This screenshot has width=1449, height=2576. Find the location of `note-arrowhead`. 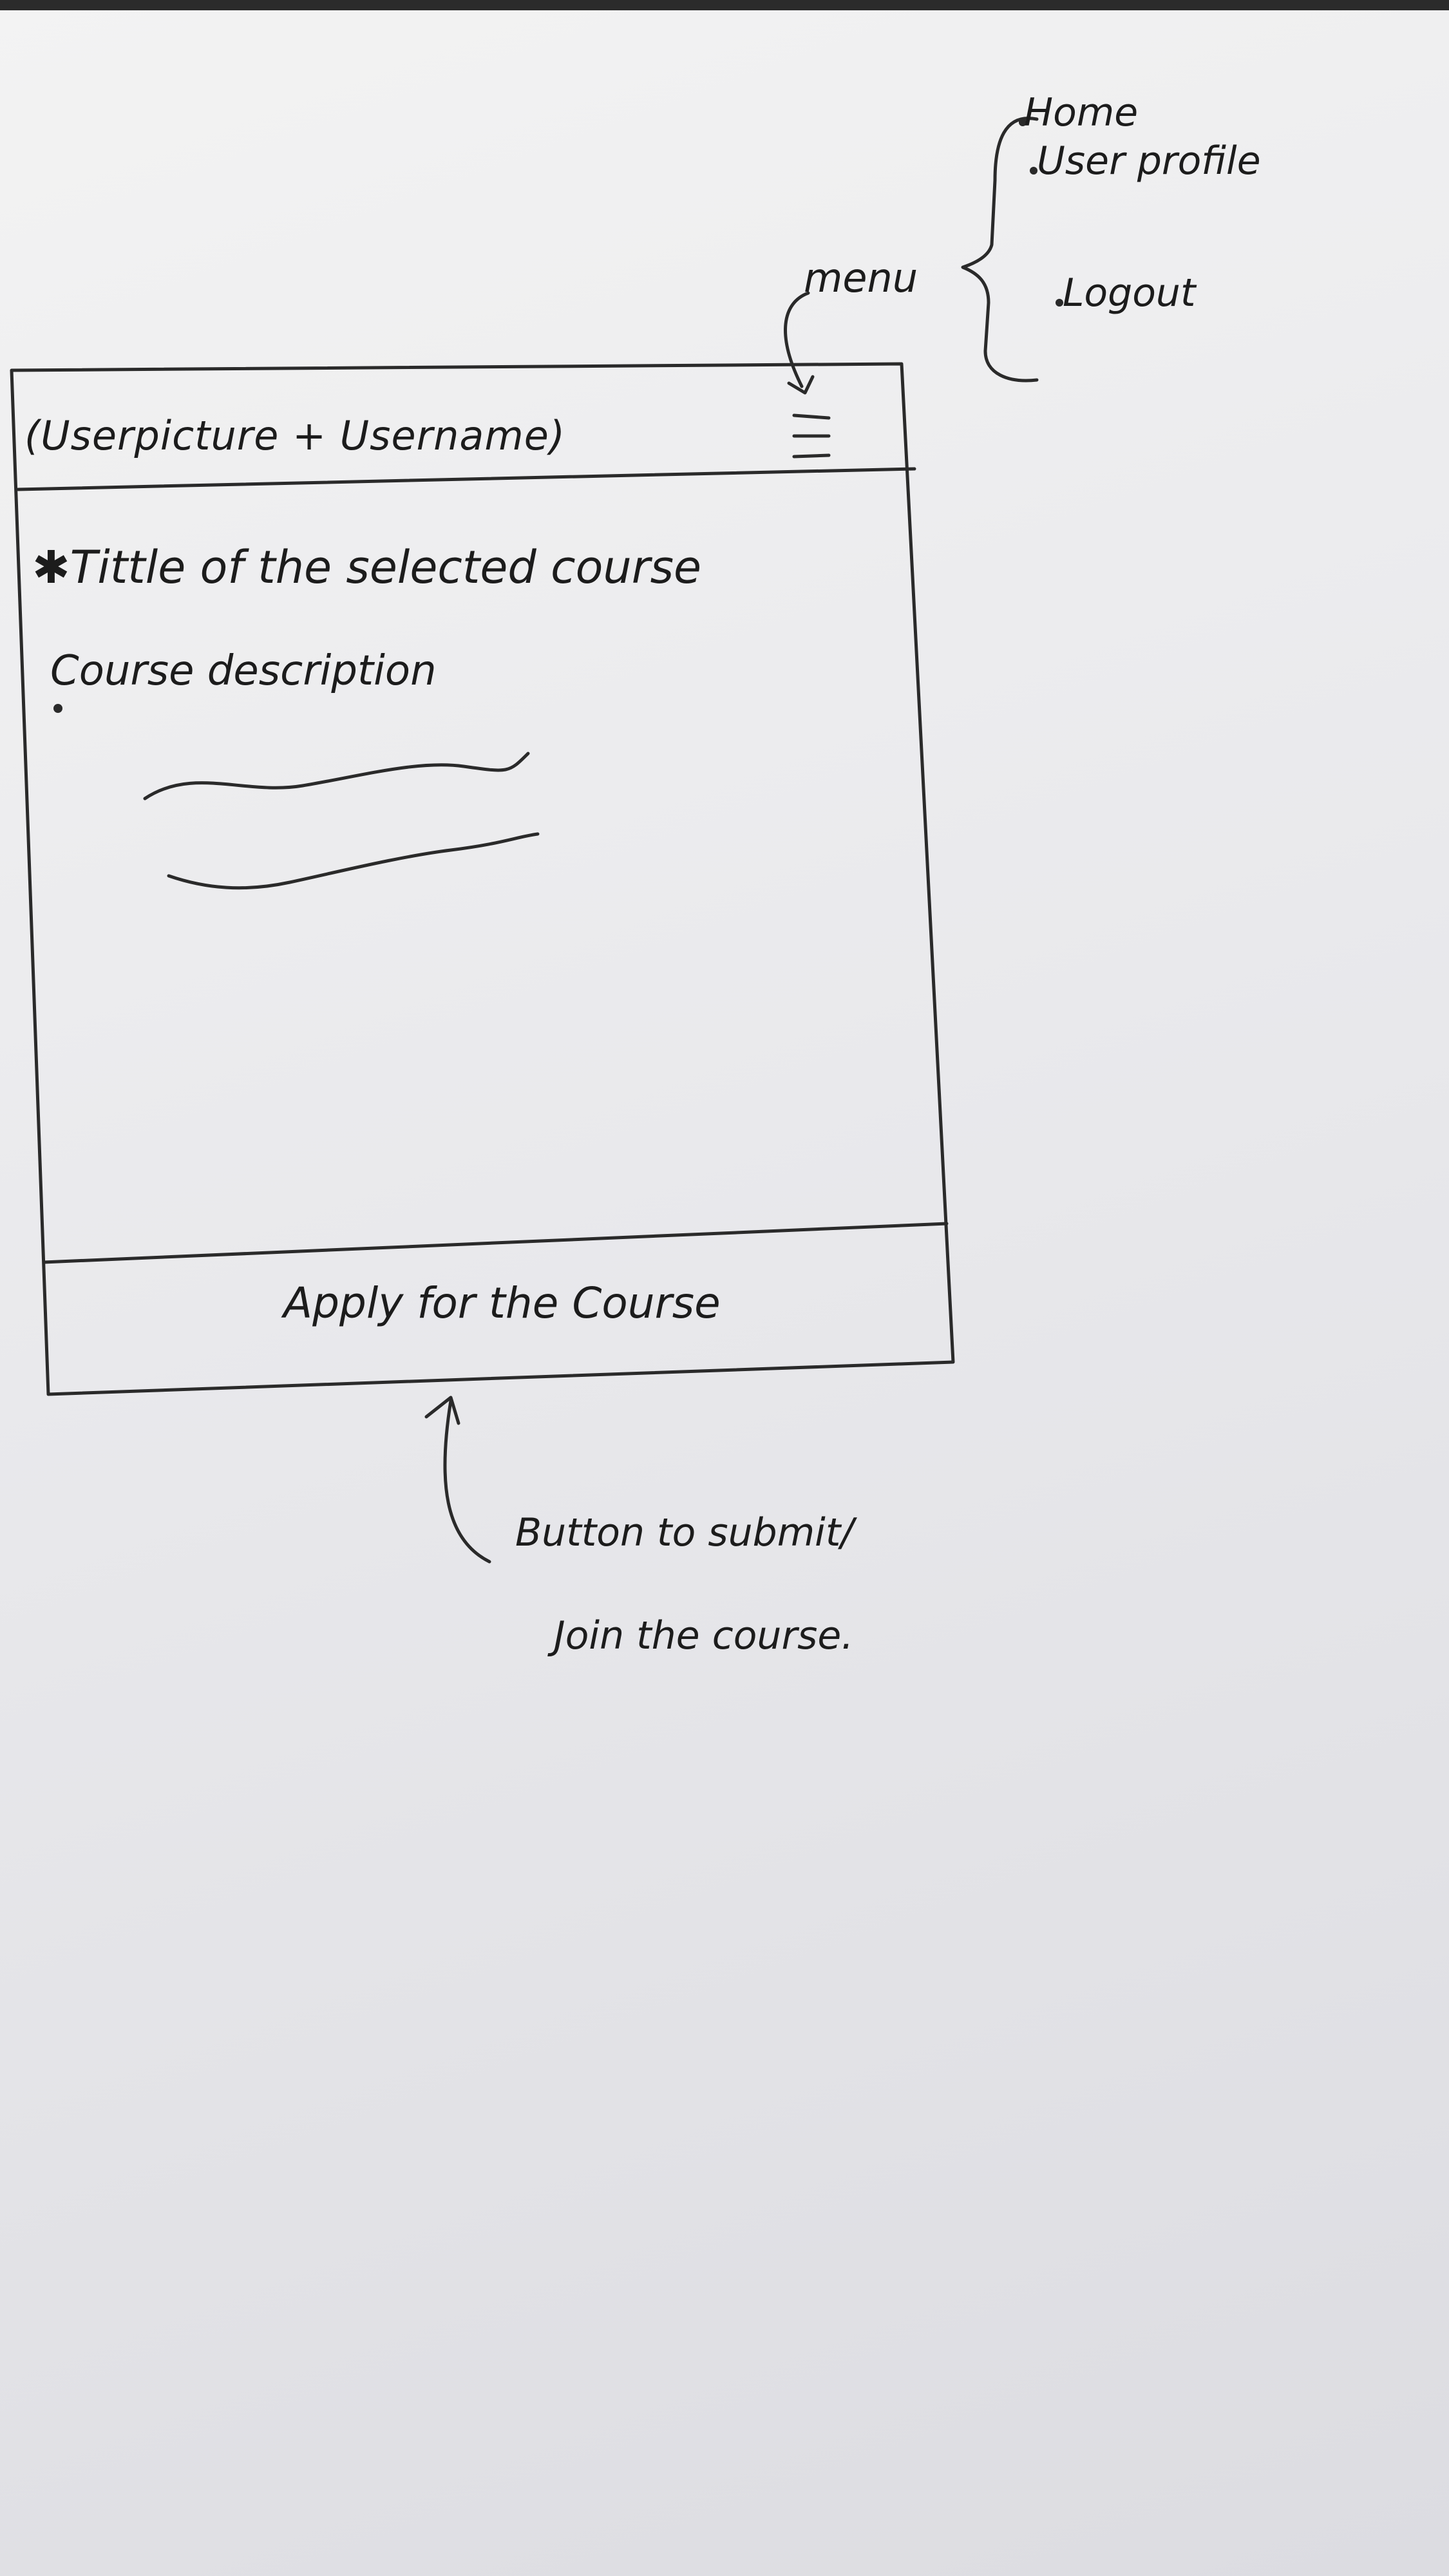

note-arrowhead is located at coordinates (442, 1411).